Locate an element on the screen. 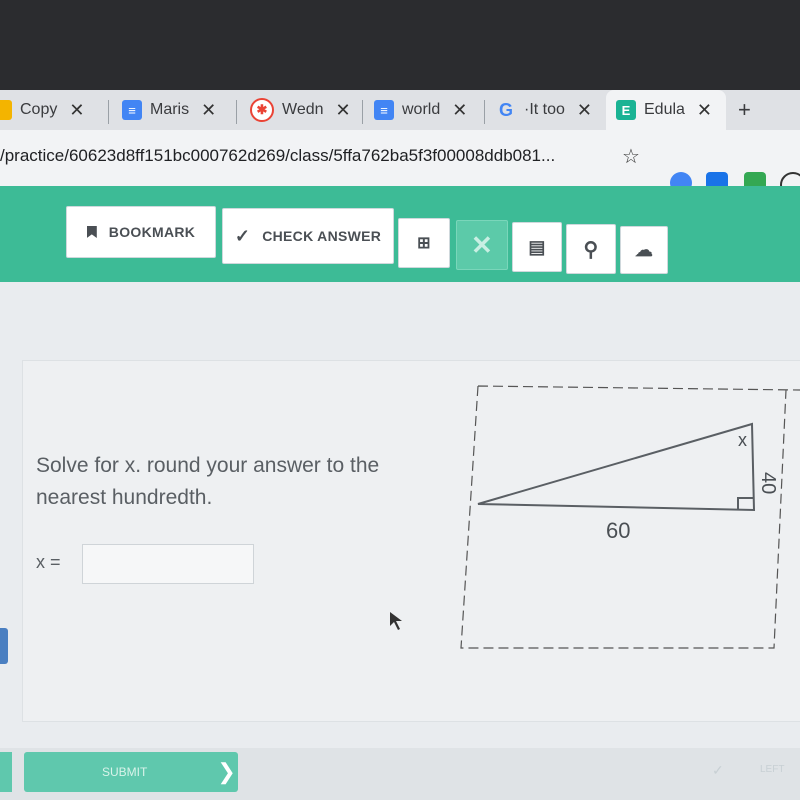 Image resolution: width=800 pixels, height=800 pixels. calculator-icon: ⊞ is located at coordinates (424, 243).